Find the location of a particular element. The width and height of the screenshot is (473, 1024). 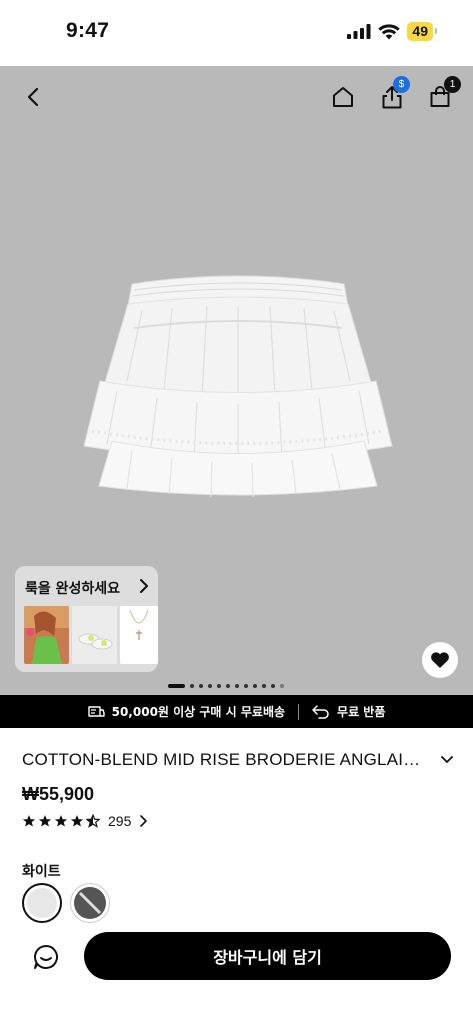

free-shipping-info: 50,000원 이상 구매 시 무료배송 is located at coordinates (186, 711).